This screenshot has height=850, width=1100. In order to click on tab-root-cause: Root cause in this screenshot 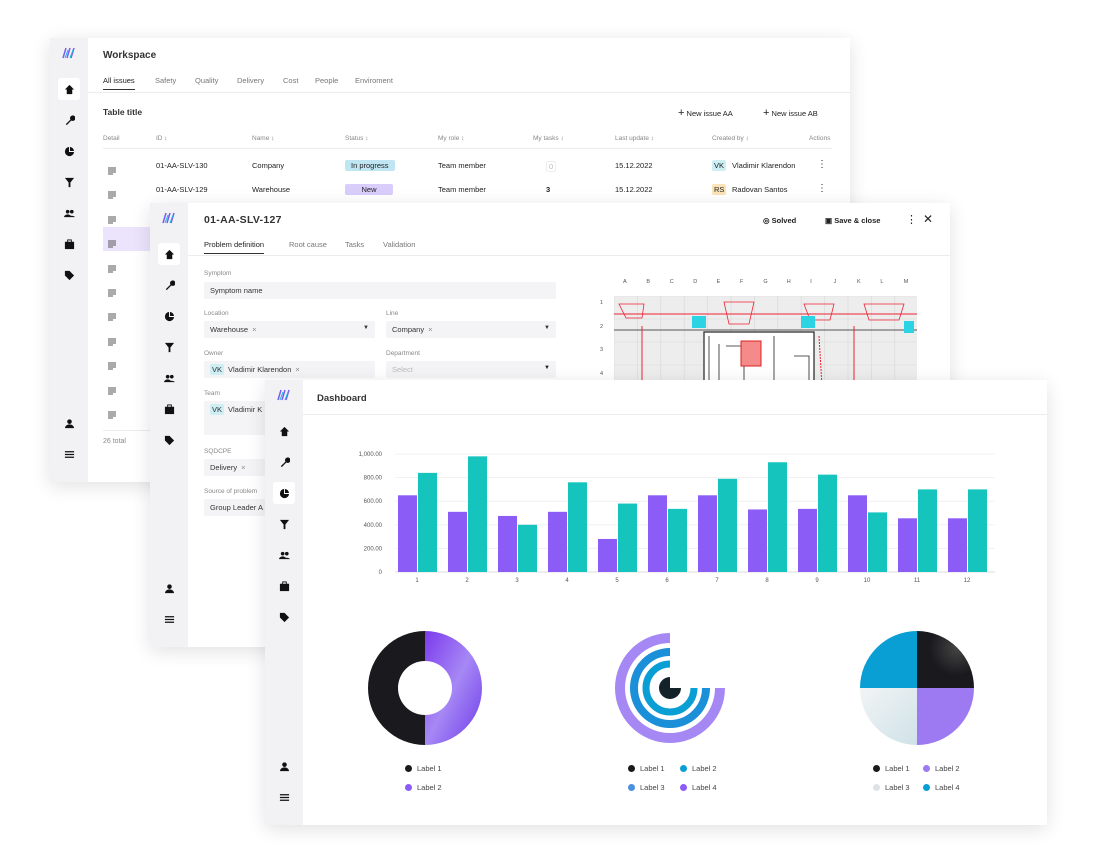, I will do `click(308, 244)`.